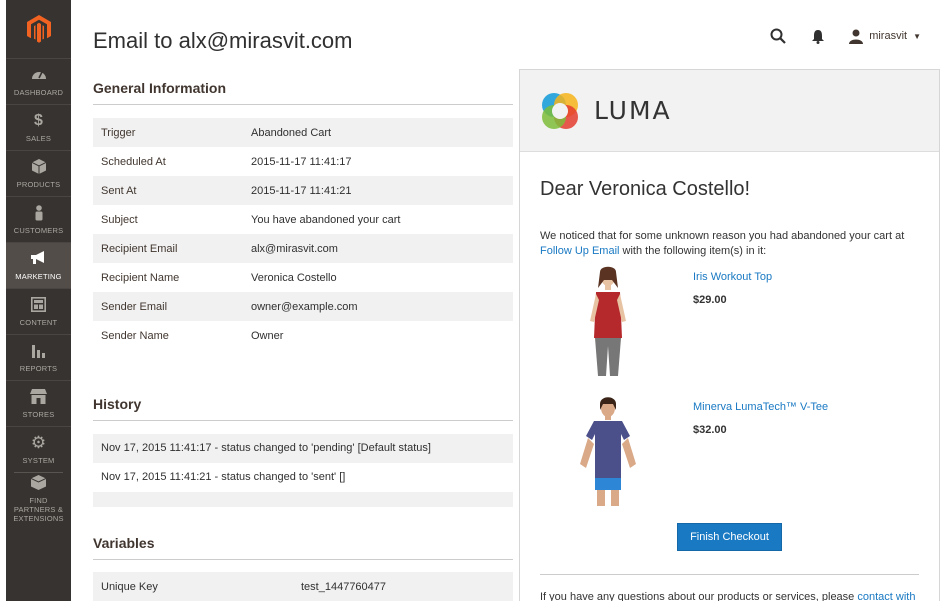 This screenshot has height=601, width=949. Describe the element at coordinates (168, 132) in the screenshot. I see `info-key: Trigger` at that location.